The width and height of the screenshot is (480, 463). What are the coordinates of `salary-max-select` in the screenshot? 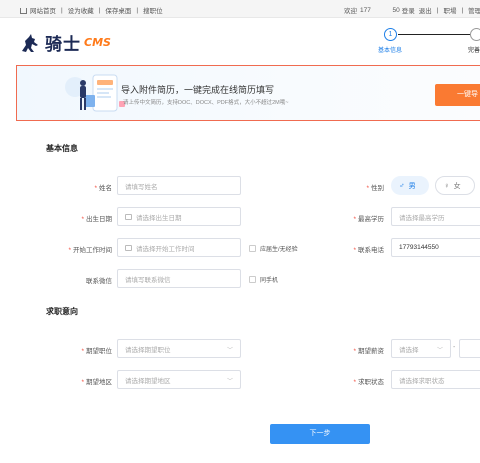 It's located at (469, 348).